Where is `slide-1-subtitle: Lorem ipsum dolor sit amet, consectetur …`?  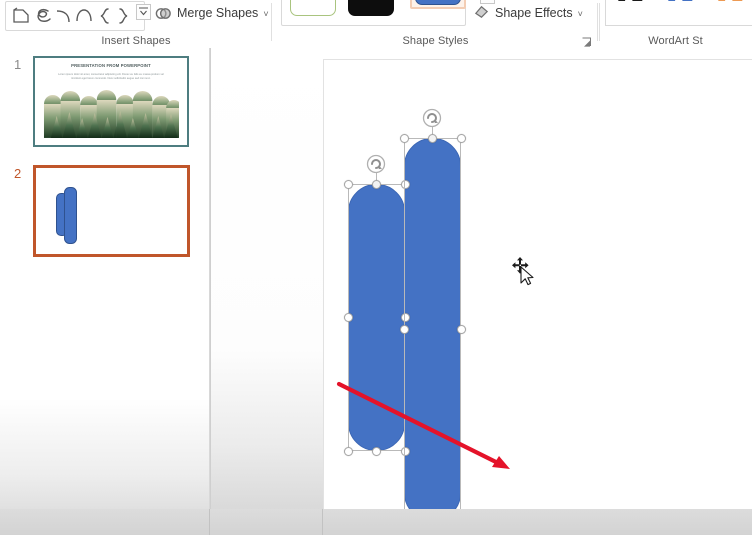 slide-1-subtitle: Lorem ipsum dolor sit amet, consectetur … is located at coordinates (111, 76).